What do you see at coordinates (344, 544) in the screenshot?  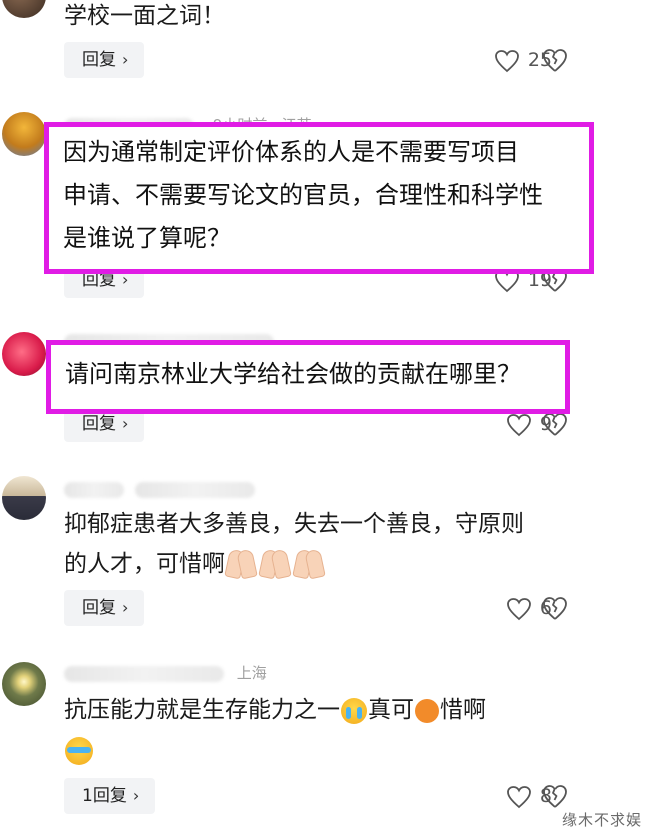 I see `comment-text: 抑郁症患者大多善良，失去一个善良，守原则 的人才，可惜啊` at bounding box center [344, 544].